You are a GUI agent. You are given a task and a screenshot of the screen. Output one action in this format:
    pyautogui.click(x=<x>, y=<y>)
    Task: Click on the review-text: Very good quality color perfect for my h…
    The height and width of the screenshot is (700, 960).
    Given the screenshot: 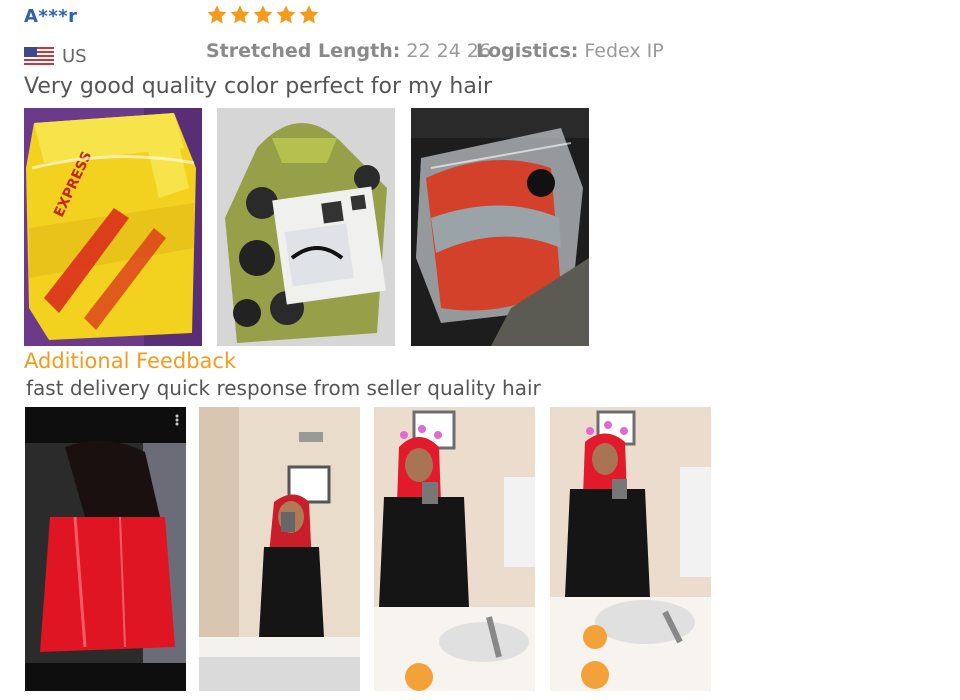 What is the action you would take?
    pyautogui.click(x=258, y=86)
    